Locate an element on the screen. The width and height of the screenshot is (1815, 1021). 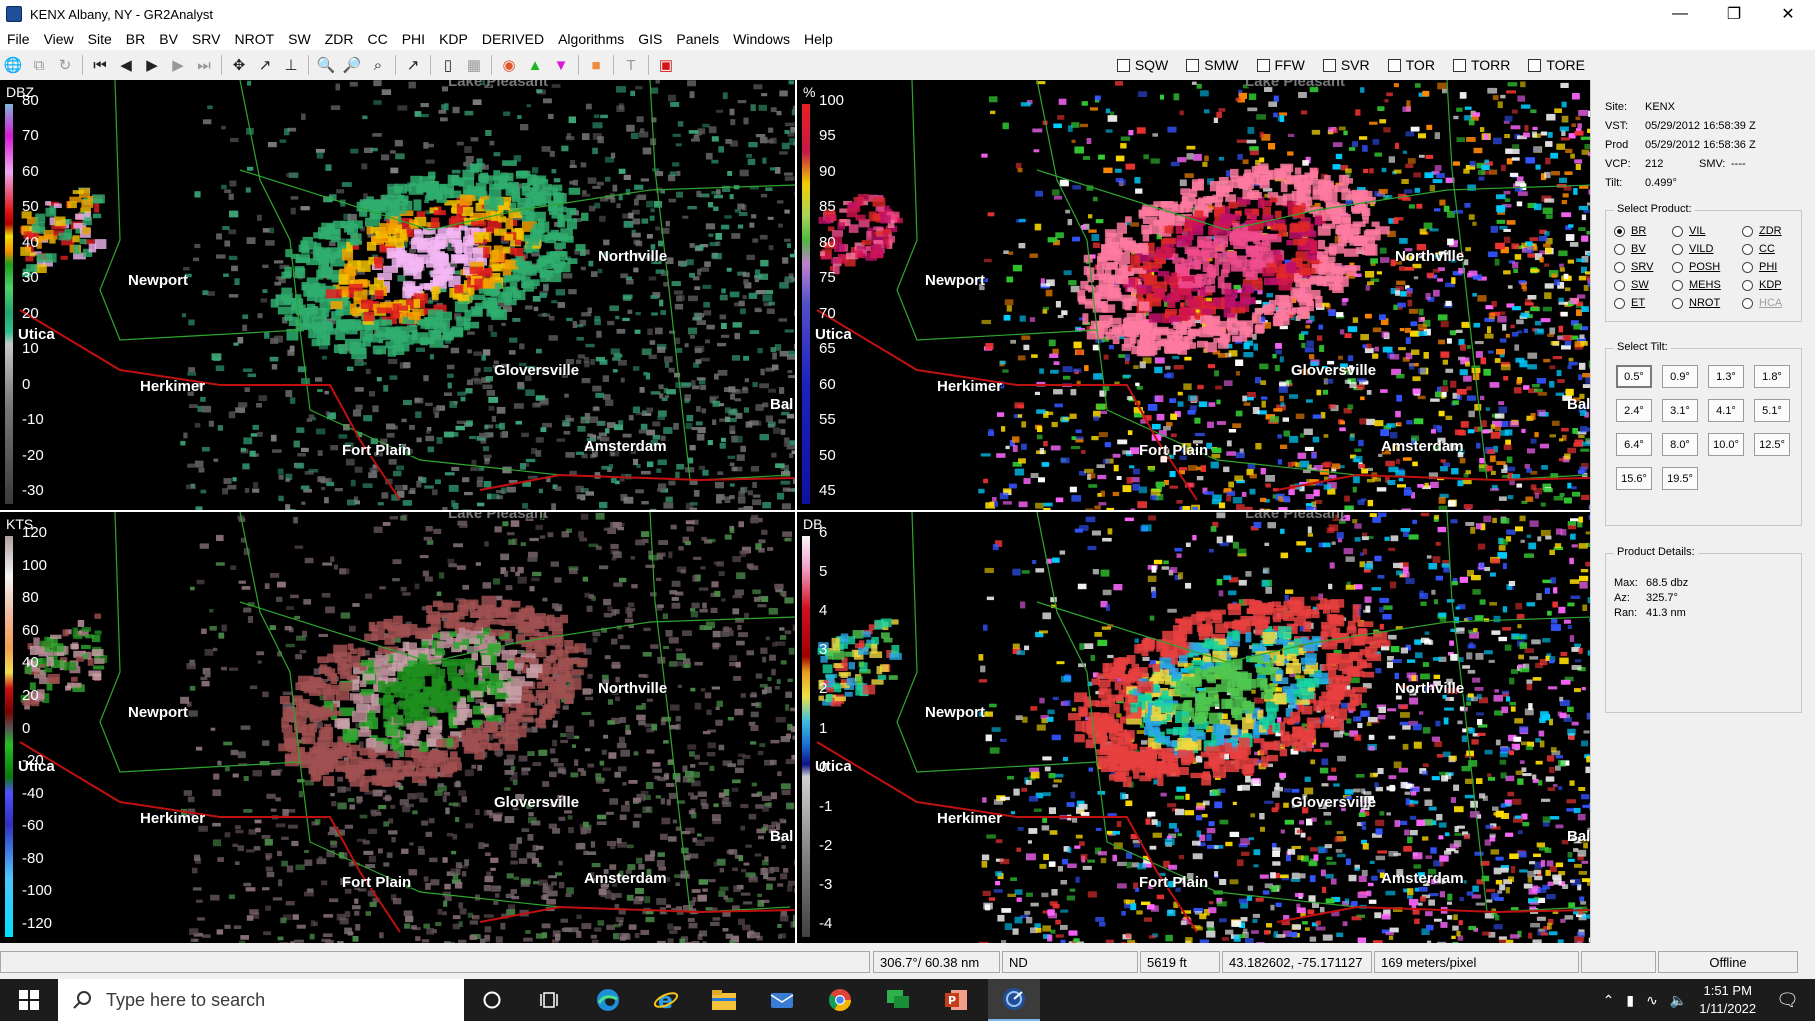
tilt-button-19-5: 19.5° is located at coordinates (1680, 478).